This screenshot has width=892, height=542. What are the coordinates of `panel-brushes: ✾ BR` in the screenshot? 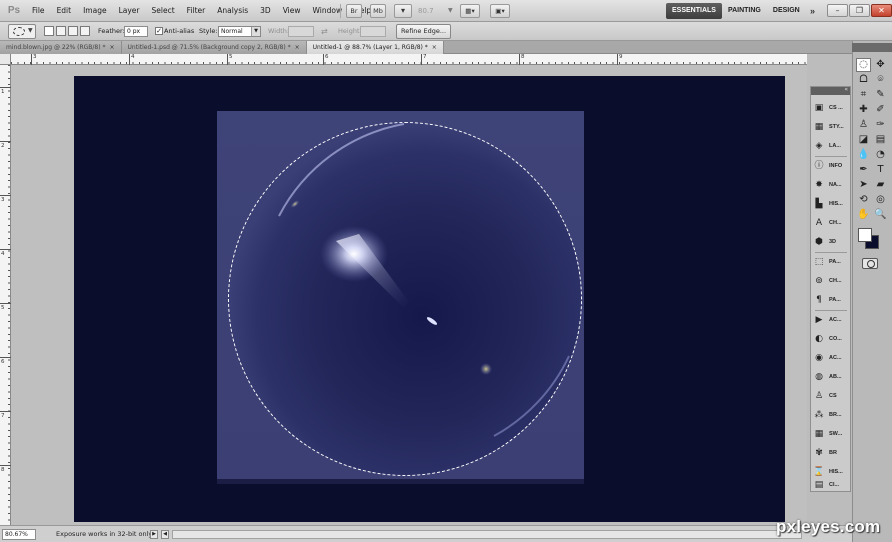 It's located at (831, 452).